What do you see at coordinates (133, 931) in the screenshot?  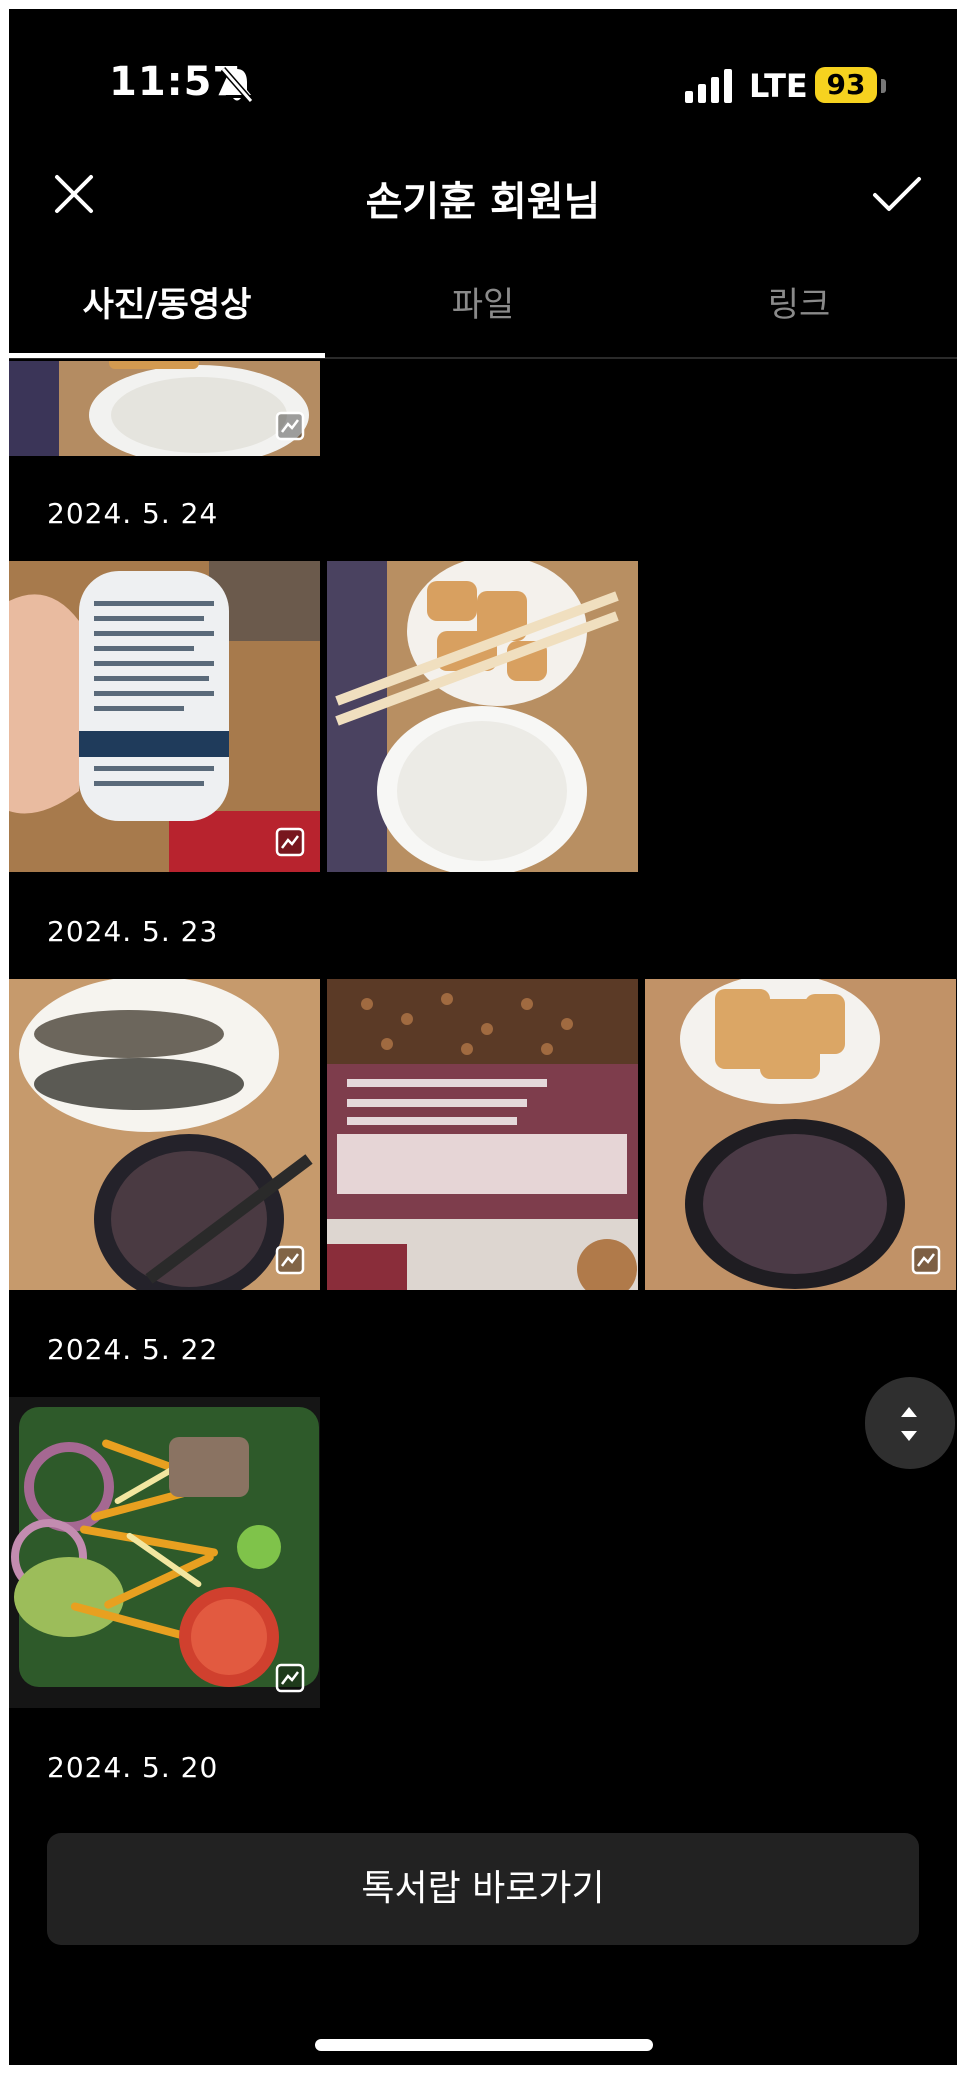 I see `date-label: 2024. 5. 23` at bounding box center [133, 931].